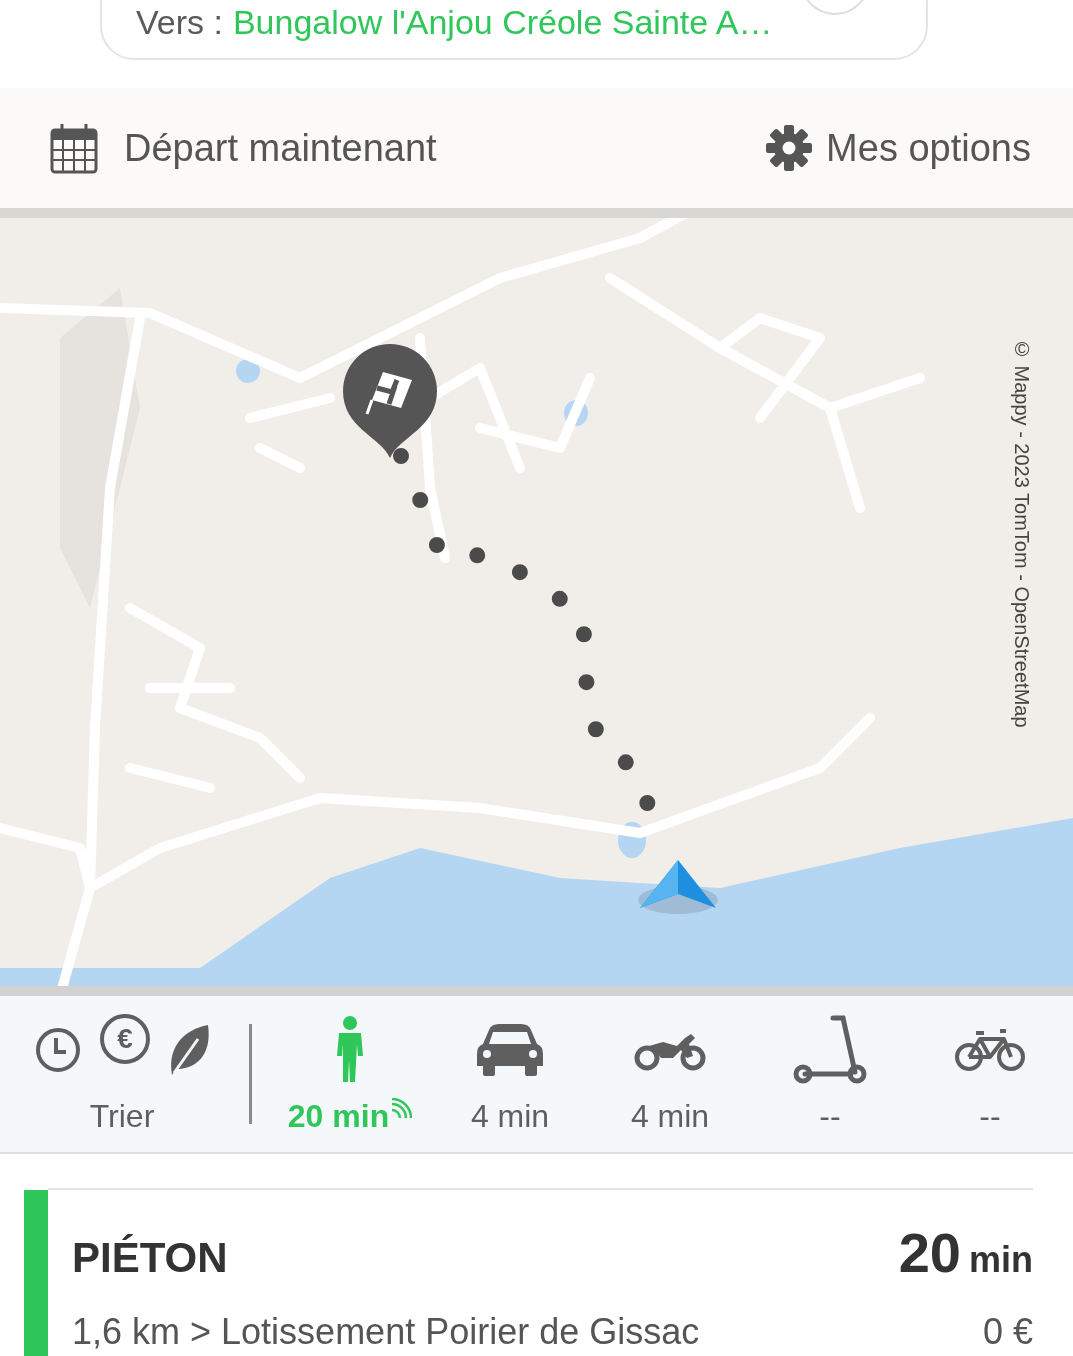 The height and width of the screenshot is (1356, 1073). Describe the element at coordinates (510, 1049) in the screenshot. I see `car-icon` at that location.